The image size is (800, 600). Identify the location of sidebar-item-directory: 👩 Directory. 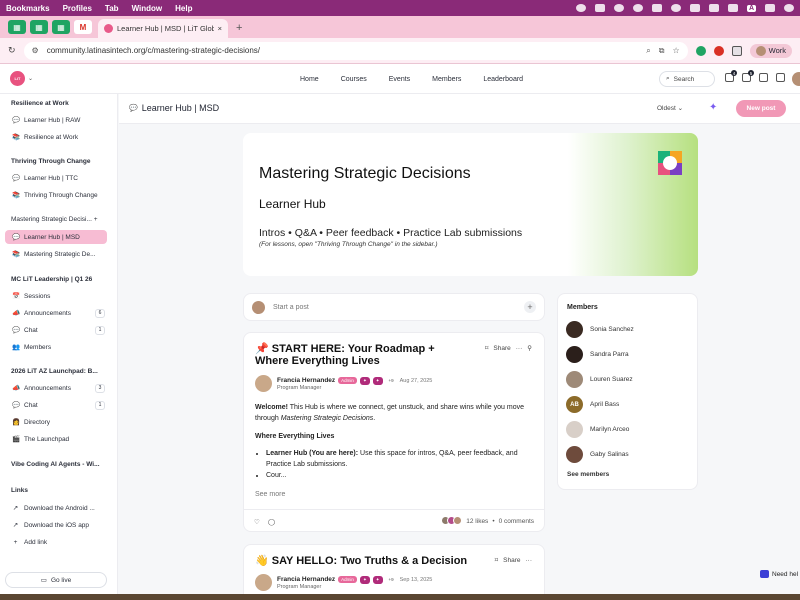
(59, 422).